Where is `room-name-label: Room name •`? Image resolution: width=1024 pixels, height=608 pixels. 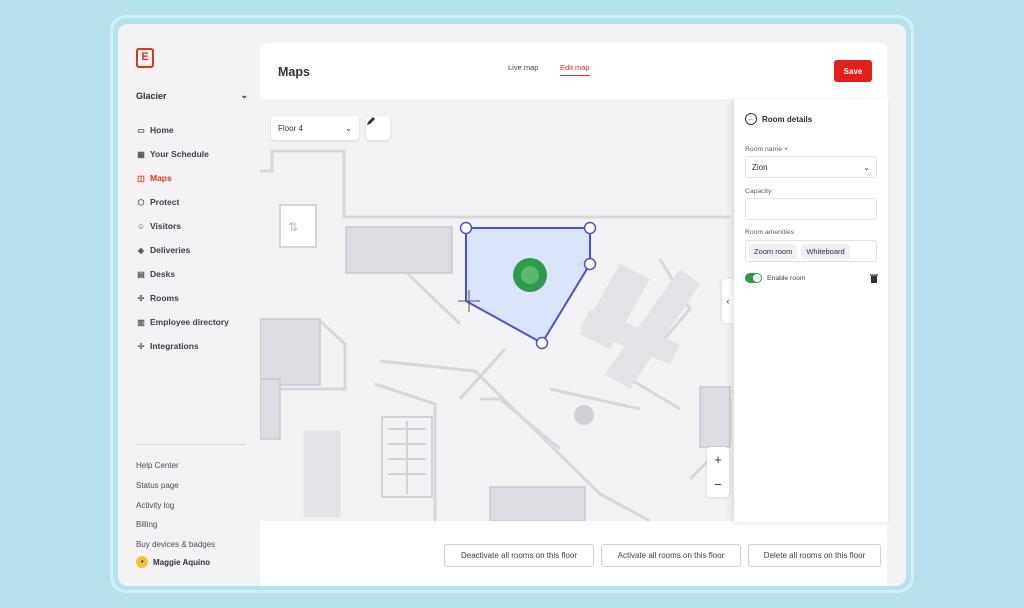 room-name-label: Room name • is located at coordinates (766, 149).